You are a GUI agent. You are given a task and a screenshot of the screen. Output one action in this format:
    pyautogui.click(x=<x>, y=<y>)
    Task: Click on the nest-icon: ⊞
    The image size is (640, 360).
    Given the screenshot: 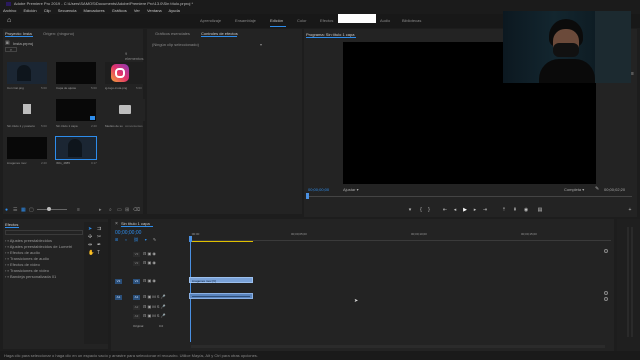 What is the action you would take?
    pyautogui.click(x=116, y=239)
    